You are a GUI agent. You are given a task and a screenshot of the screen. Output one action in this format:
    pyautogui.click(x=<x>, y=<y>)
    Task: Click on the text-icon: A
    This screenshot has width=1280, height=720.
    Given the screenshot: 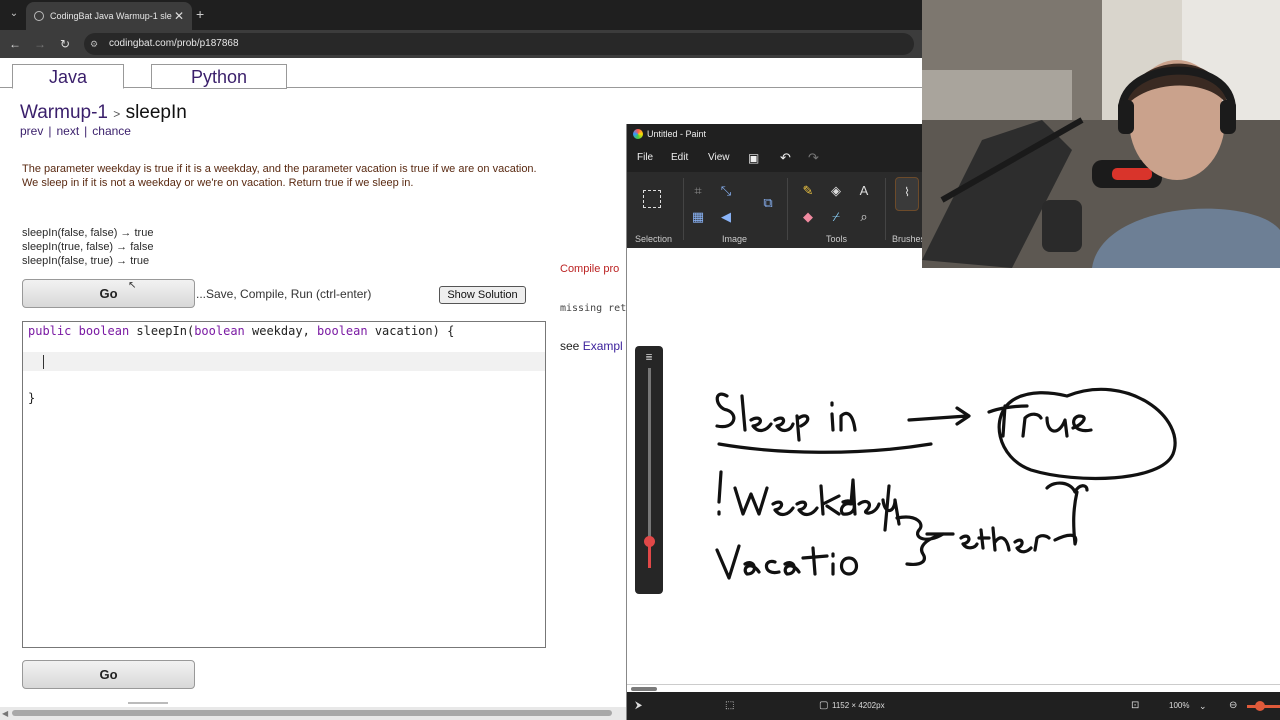 What is the action you would take?
    pyautogui.click(x=864, y=191)
    